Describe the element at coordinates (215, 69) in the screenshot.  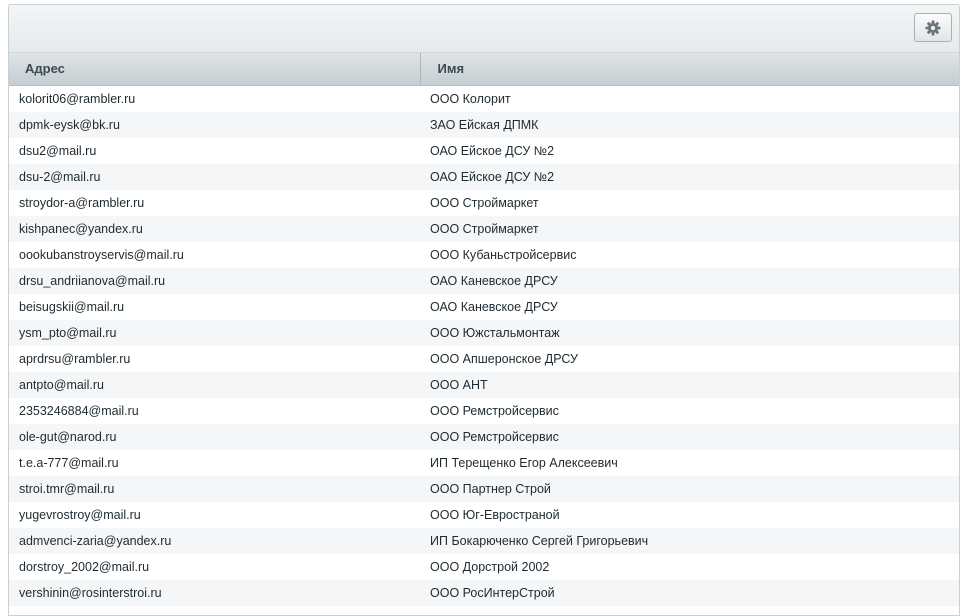
I see `column-header-address: Адрес` at that location.